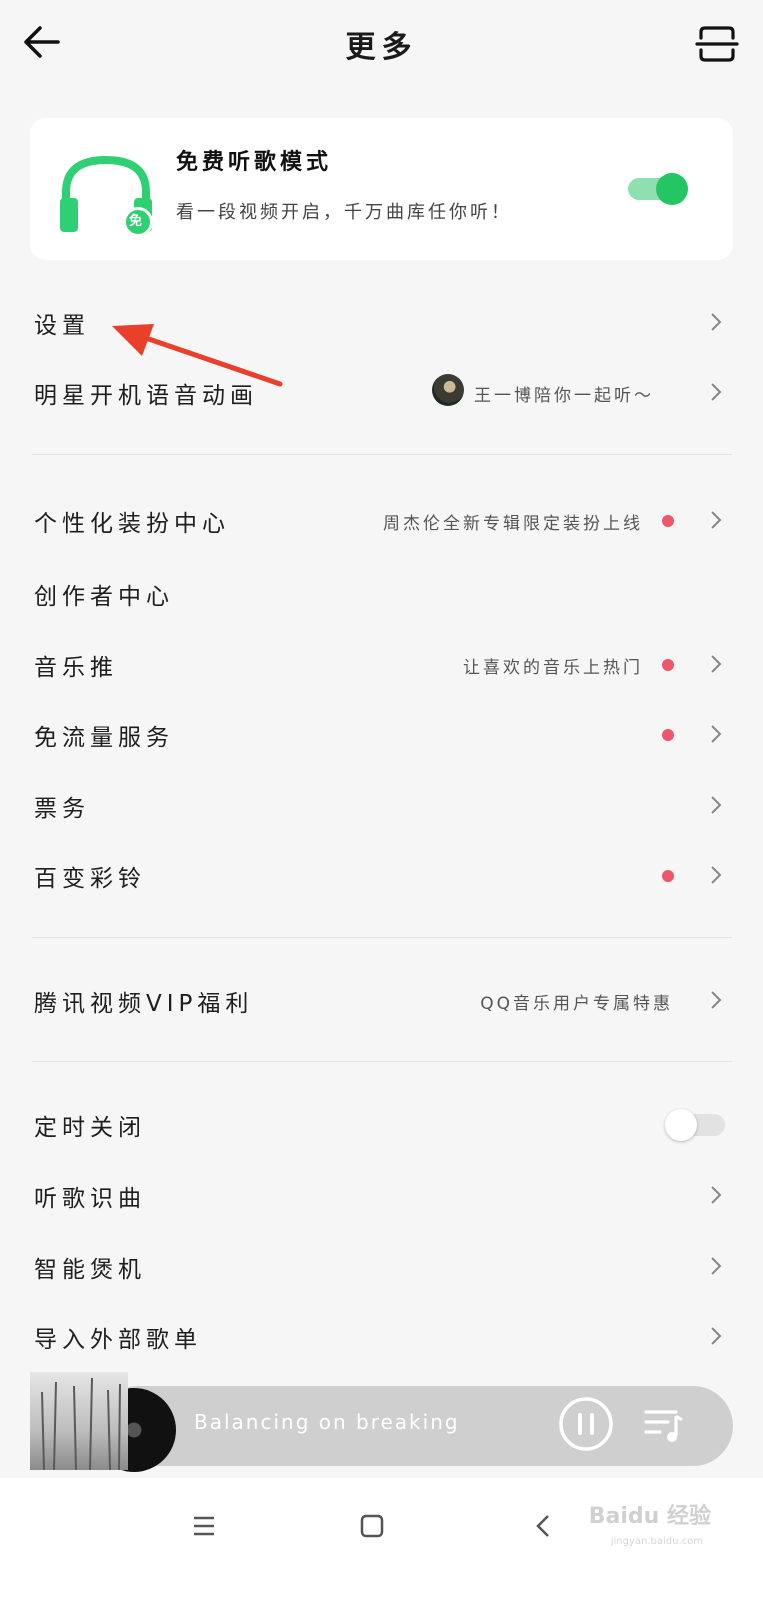 The image size is (763, 1600). I want to click on album-cover-art, so click(81, 1423).